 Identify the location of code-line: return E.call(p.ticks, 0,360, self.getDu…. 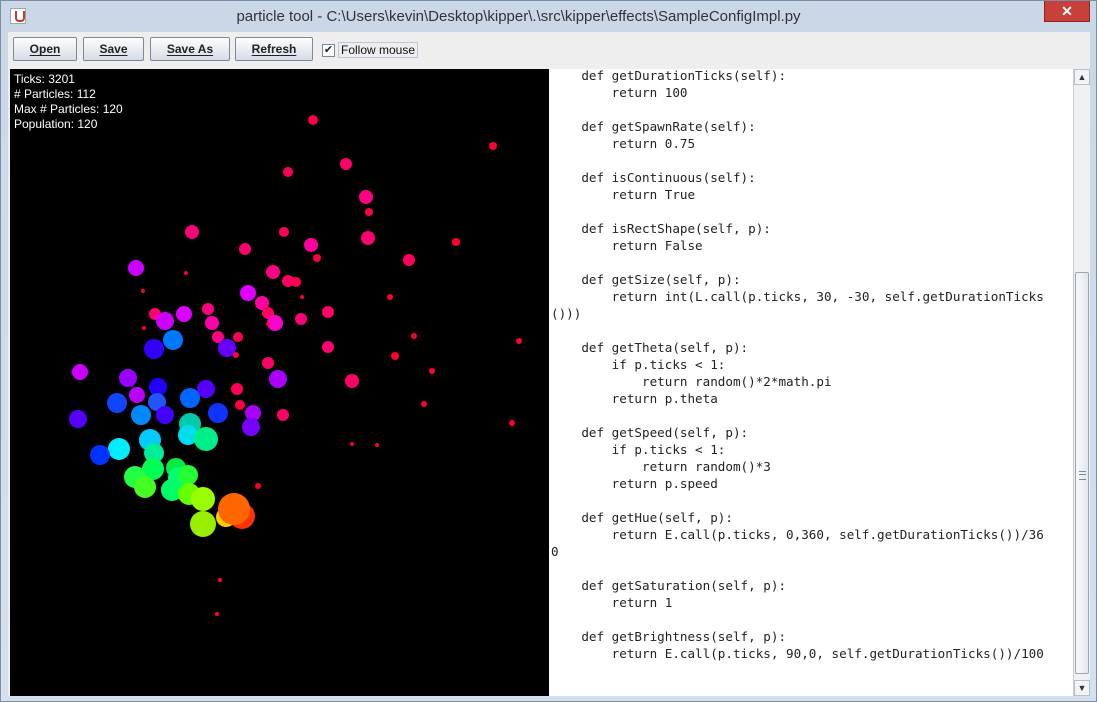
(797, 534).